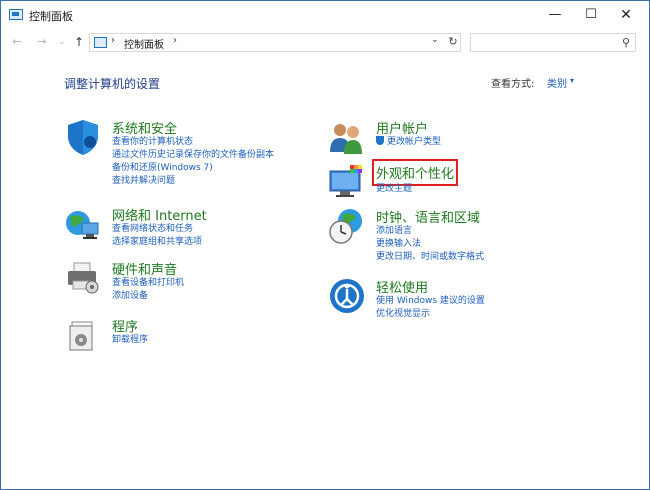 The height and width of the screenshot is (490, 650). I want to click on breadcrumb-control-panel: 控制面板, so click(144, 43).